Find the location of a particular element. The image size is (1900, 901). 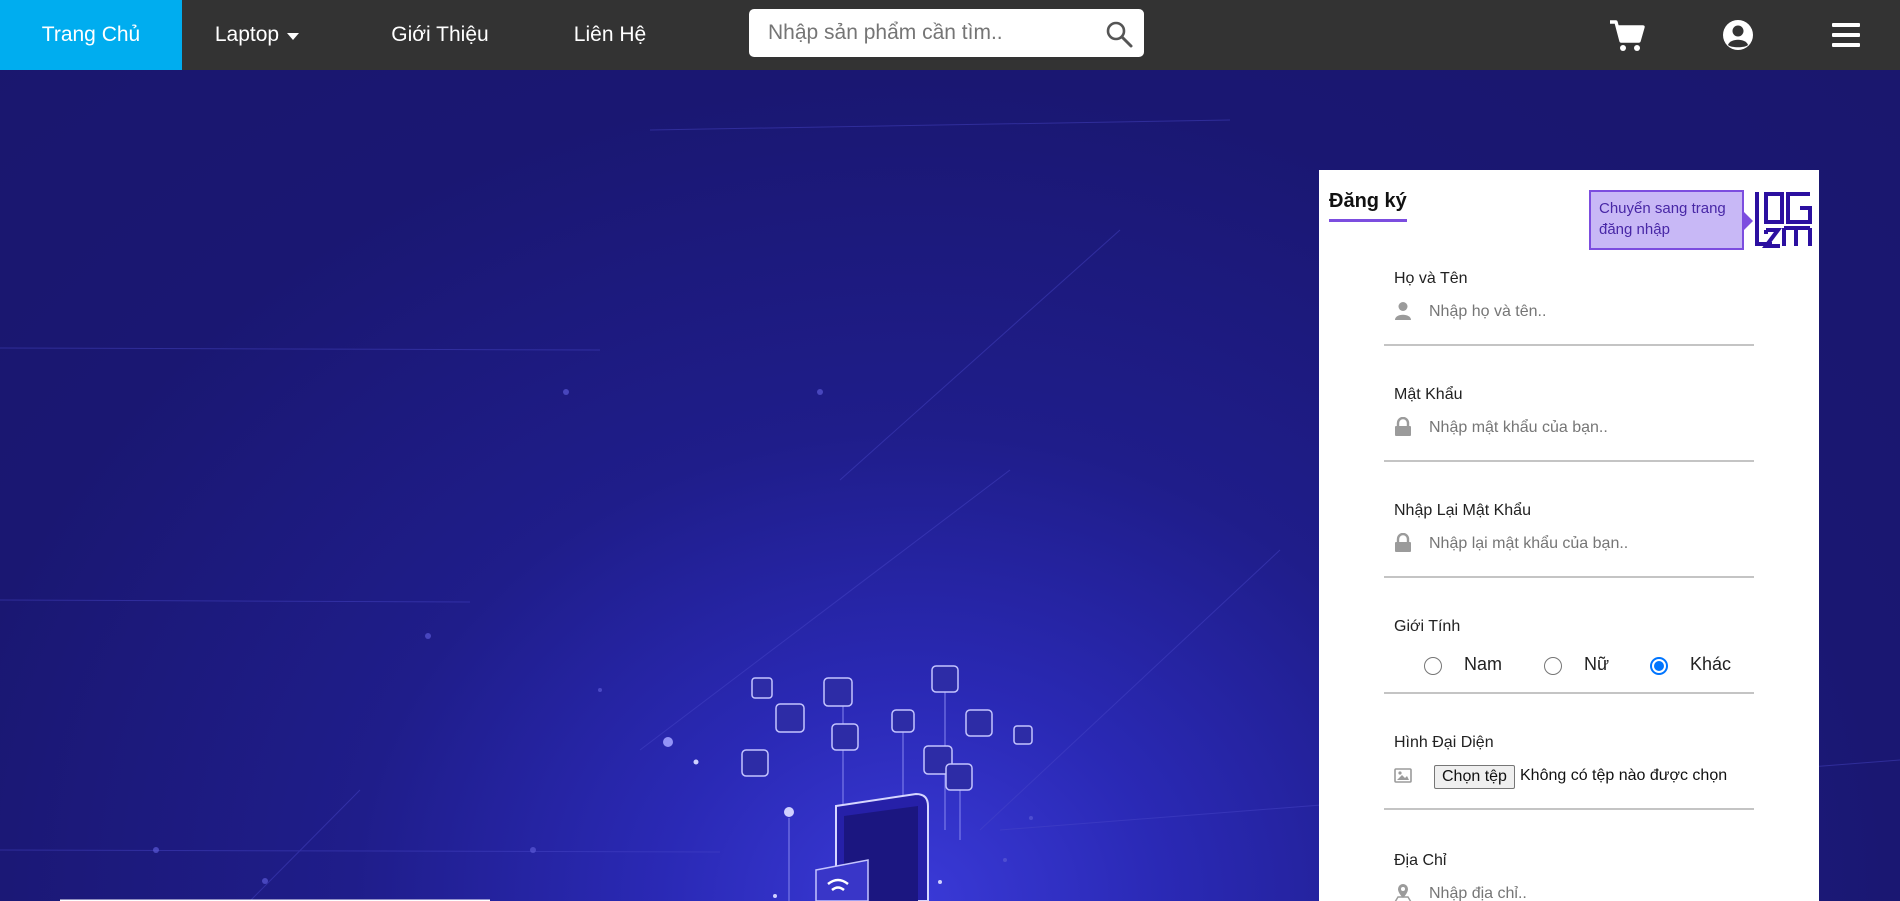

gender-option-khac-label: Khác is located at coordinates (1711, 664).